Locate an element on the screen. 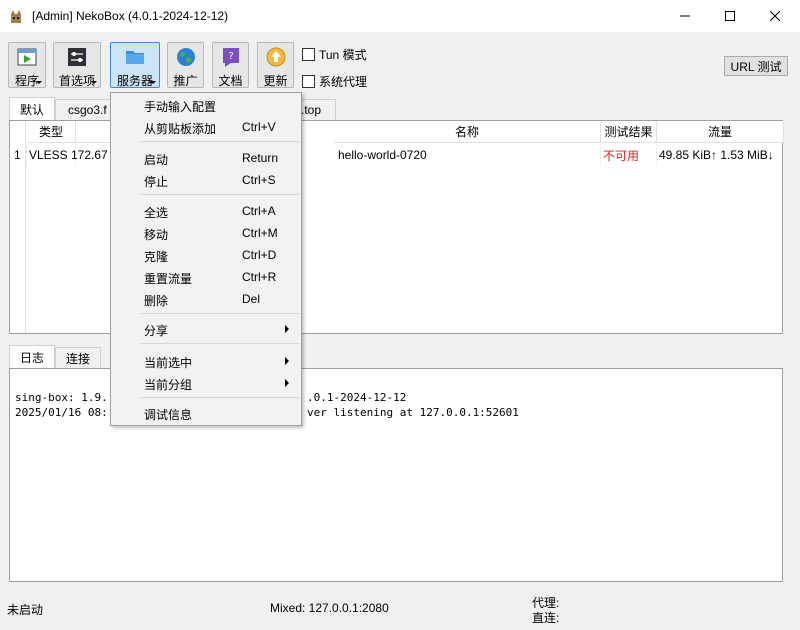 Image resolution: width=800 pixels, height=630 pixels. server-button: 服务器 is located at coordinates (135, 65).